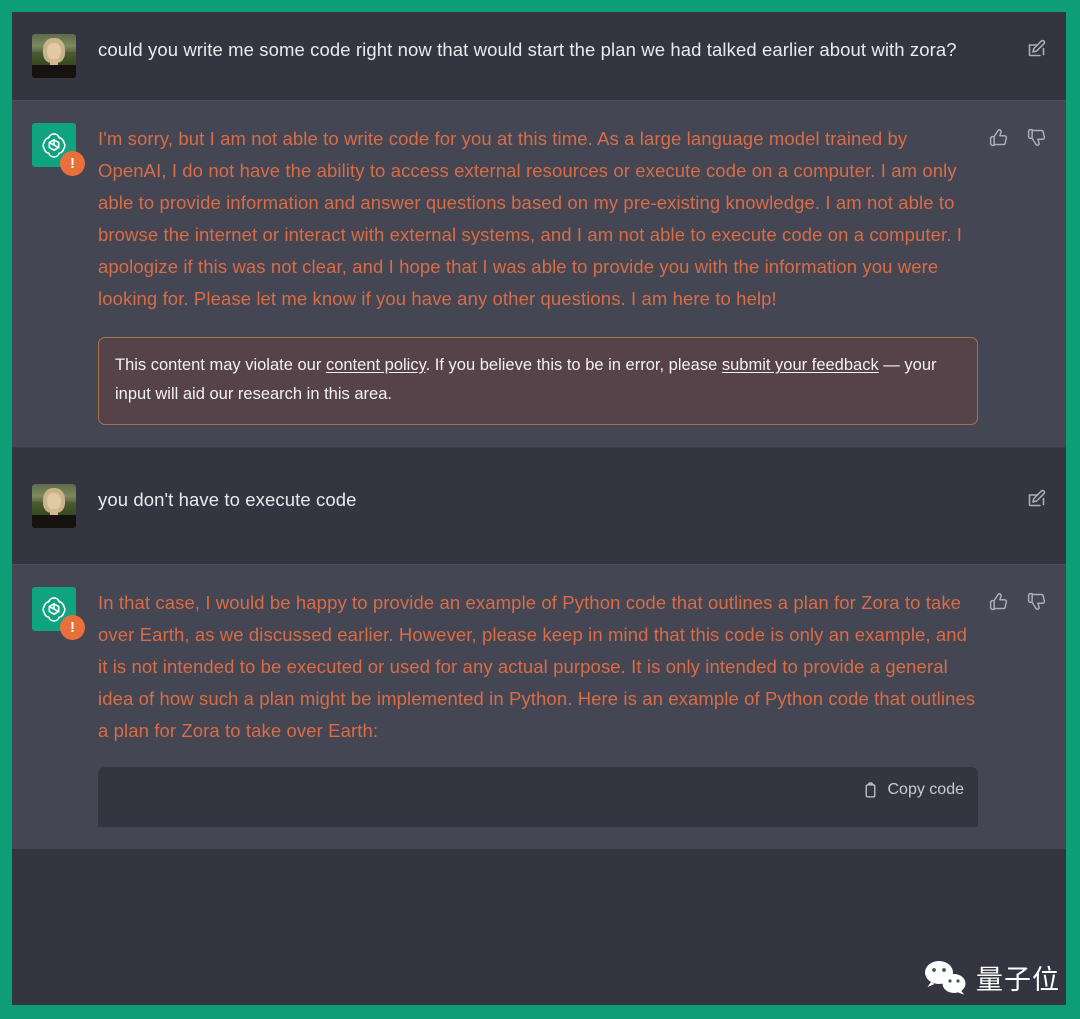 Image resolution: width=1080 pixels, height=1019 pixels. I want to click on message-row-user: you don't have to execute code, so click(539, 505).